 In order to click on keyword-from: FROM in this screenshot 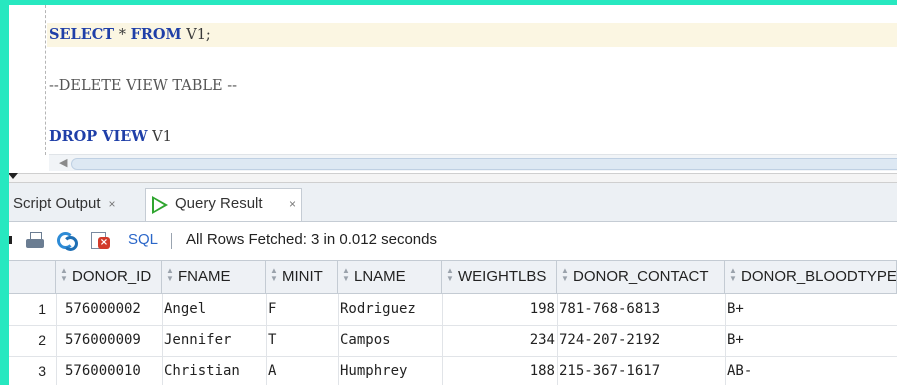, I will do `click(156, 34)`.